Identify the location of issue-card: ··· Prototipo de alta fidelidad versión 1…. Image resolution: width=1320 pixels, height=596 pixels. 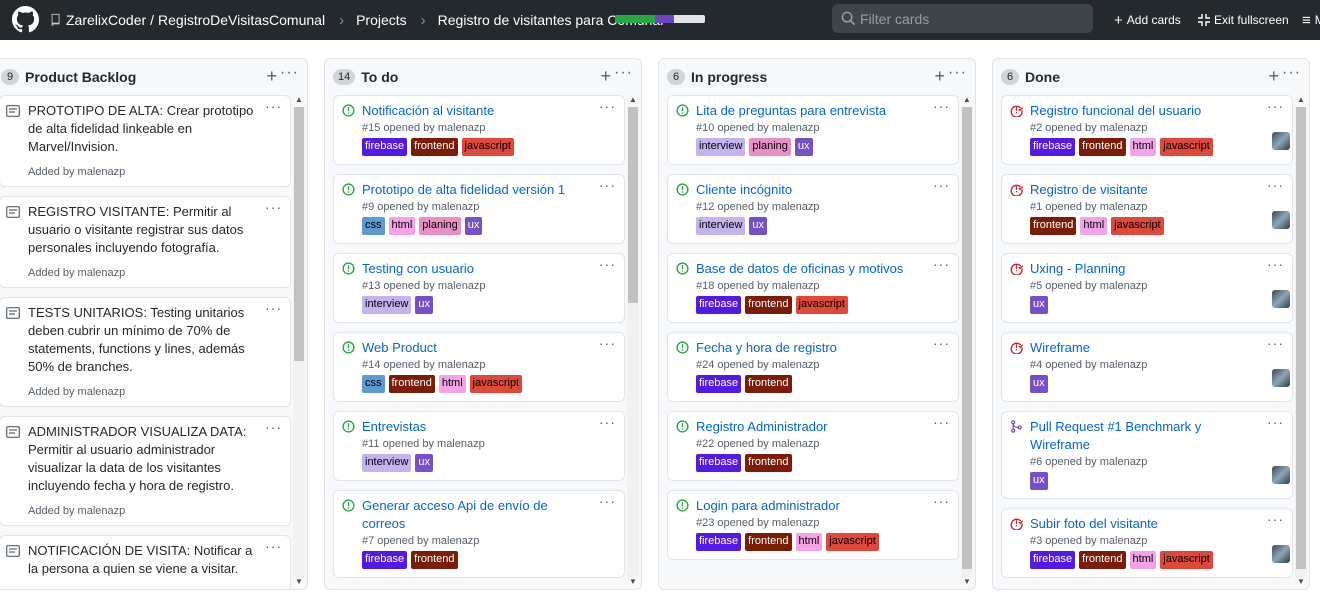
(479, 209).